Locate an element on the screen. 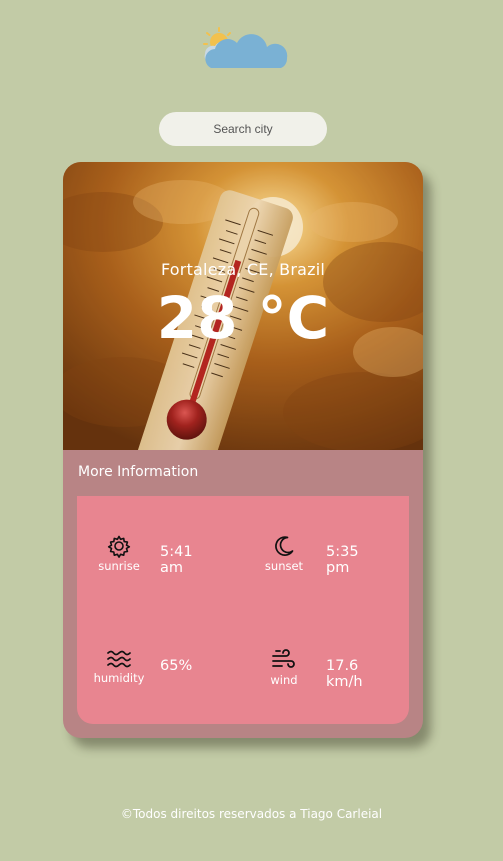 This screenshot has height=861, width=503. moon-icon is located at coordinates (284, 546).